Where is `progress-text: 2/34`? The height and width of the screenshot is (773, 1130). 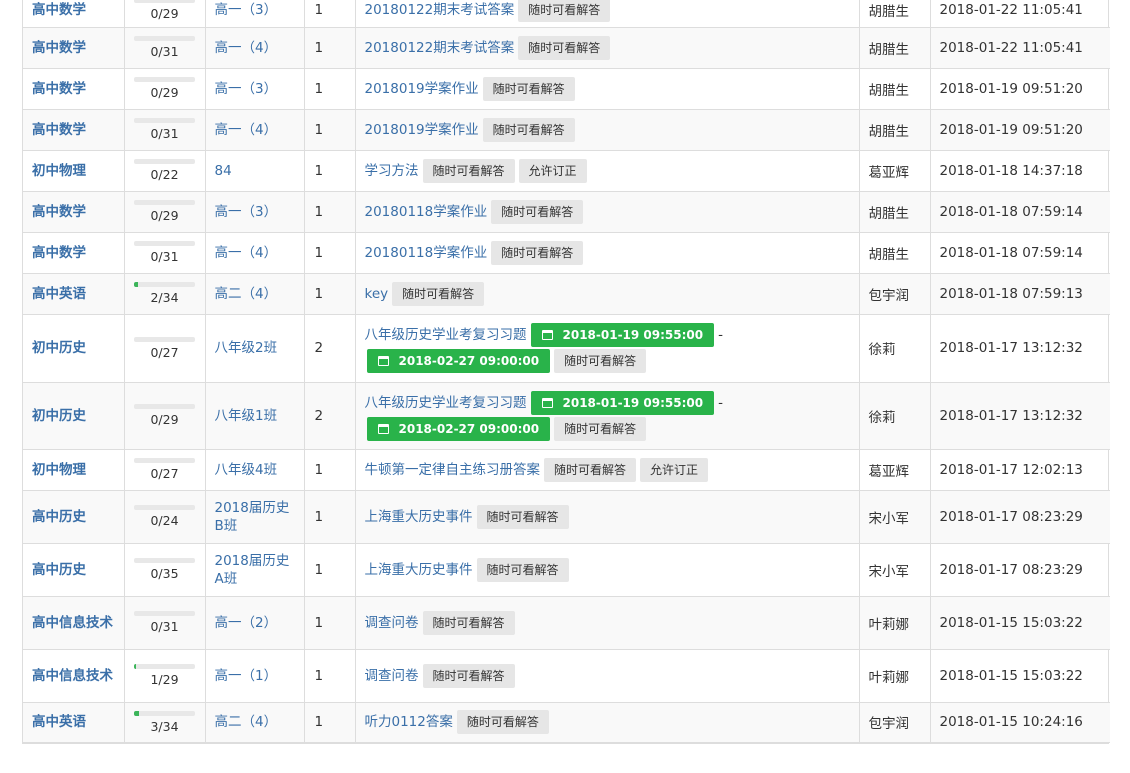
progress-text: 2/34 is located at coordinates (164, 297).